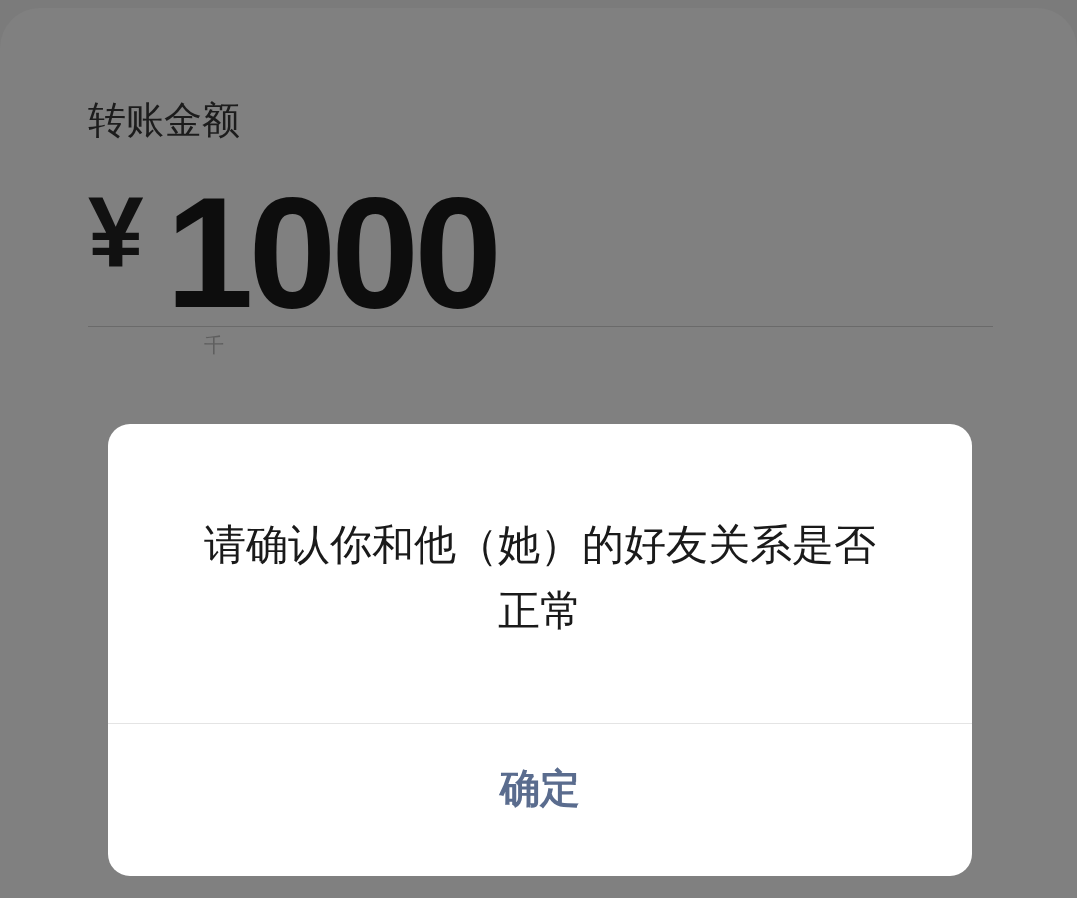 This screenshot has height=898, width=1077. Describe the element at coordinates (331, 252) in the screenshot. I see `amount-input: 1000` at that location.